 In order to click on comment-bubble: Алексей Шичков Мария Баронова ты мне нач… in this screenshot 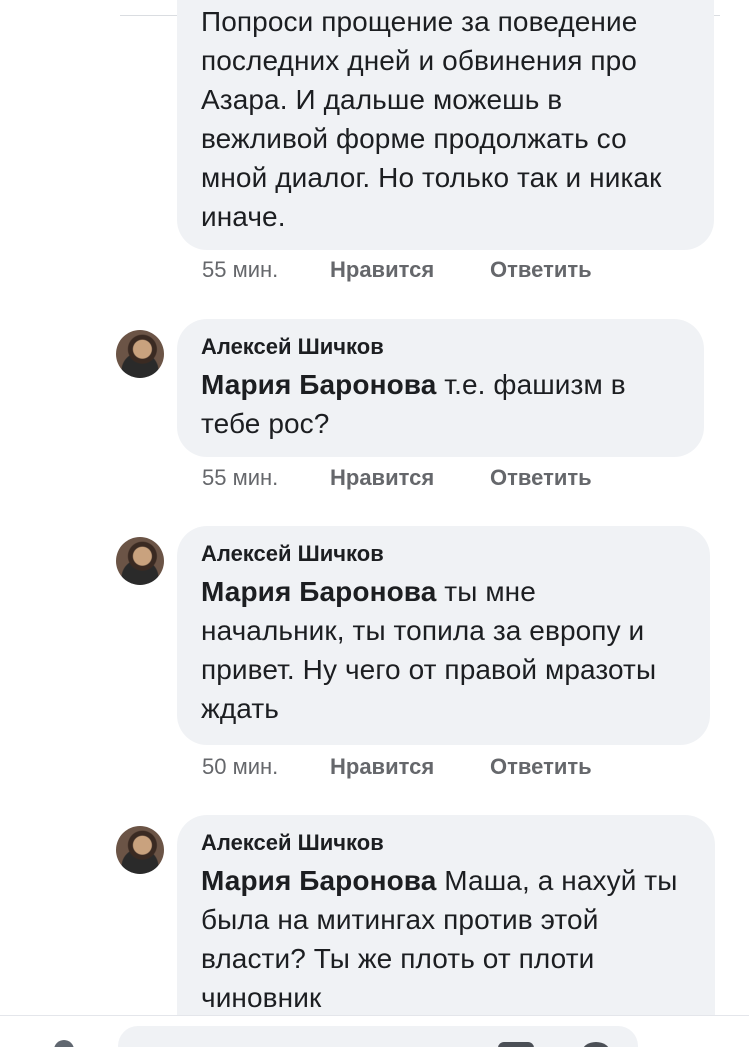, I will do `click(443, 635)`.